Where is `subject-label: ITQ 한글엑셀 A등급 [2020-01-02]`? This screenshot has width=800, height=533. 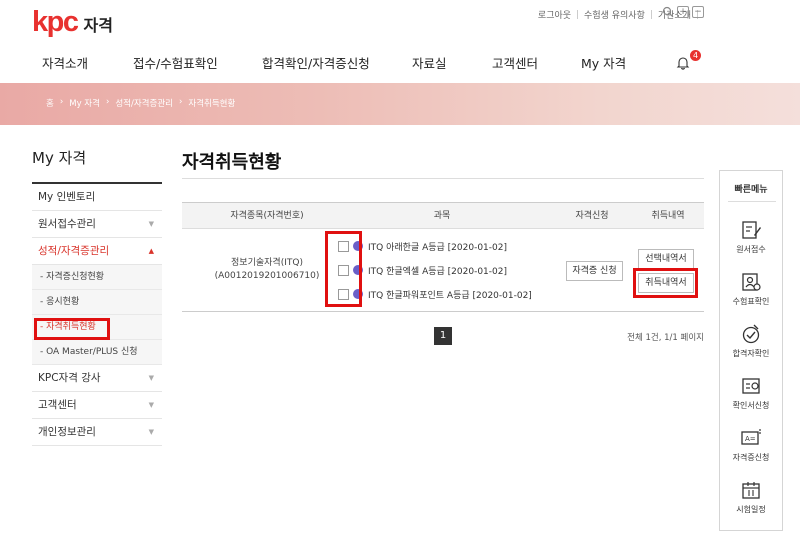 subject-label: ITQ 한글엑셀 A등급 [2020-01-02] is located at coordinates (437, 271).